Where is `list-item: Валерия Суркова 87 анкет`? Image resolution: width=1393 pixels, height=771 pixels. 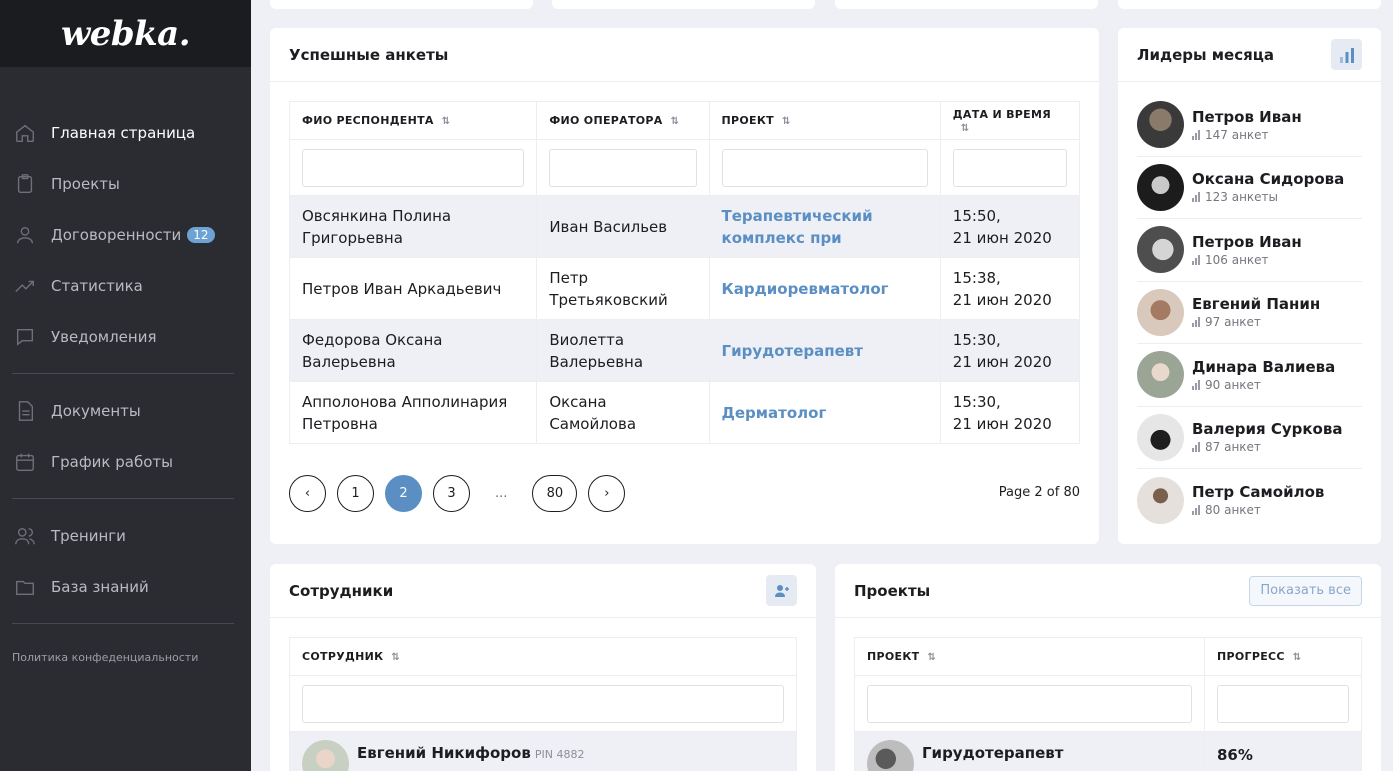 list-item: Валерия Суркова 87 анкет is located at coordinates (1249, 438).